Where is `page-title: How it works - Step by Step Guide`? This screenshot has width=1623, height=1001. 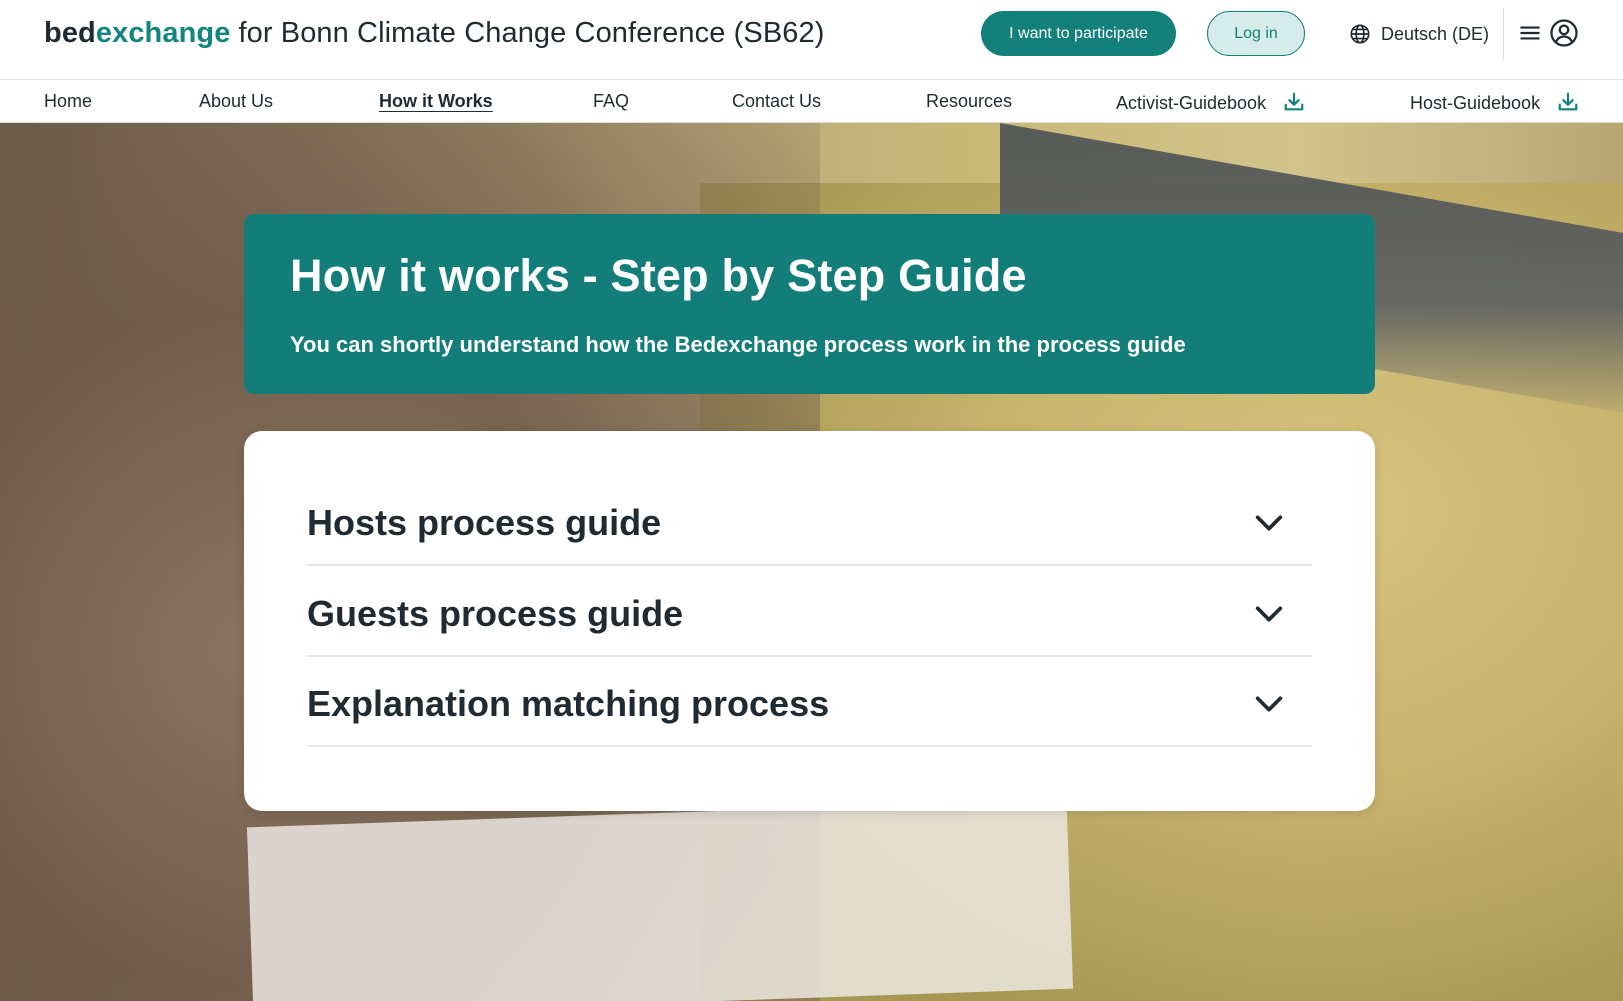 page-title: How it works - Step by Step Guide is located at coordinates (658, 275).